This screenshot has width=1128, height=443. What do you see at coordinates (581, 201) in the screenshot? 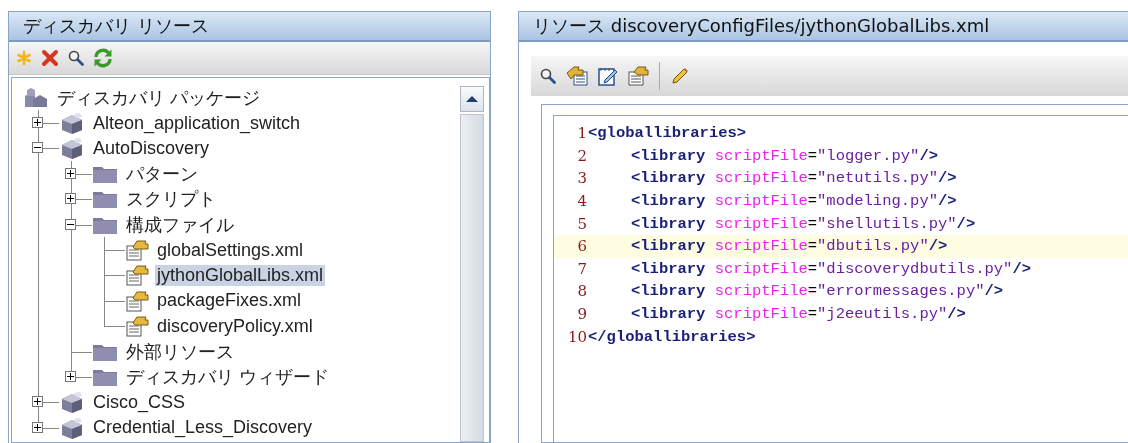
I see `line-number: 4` at bounding box center [581, 201].